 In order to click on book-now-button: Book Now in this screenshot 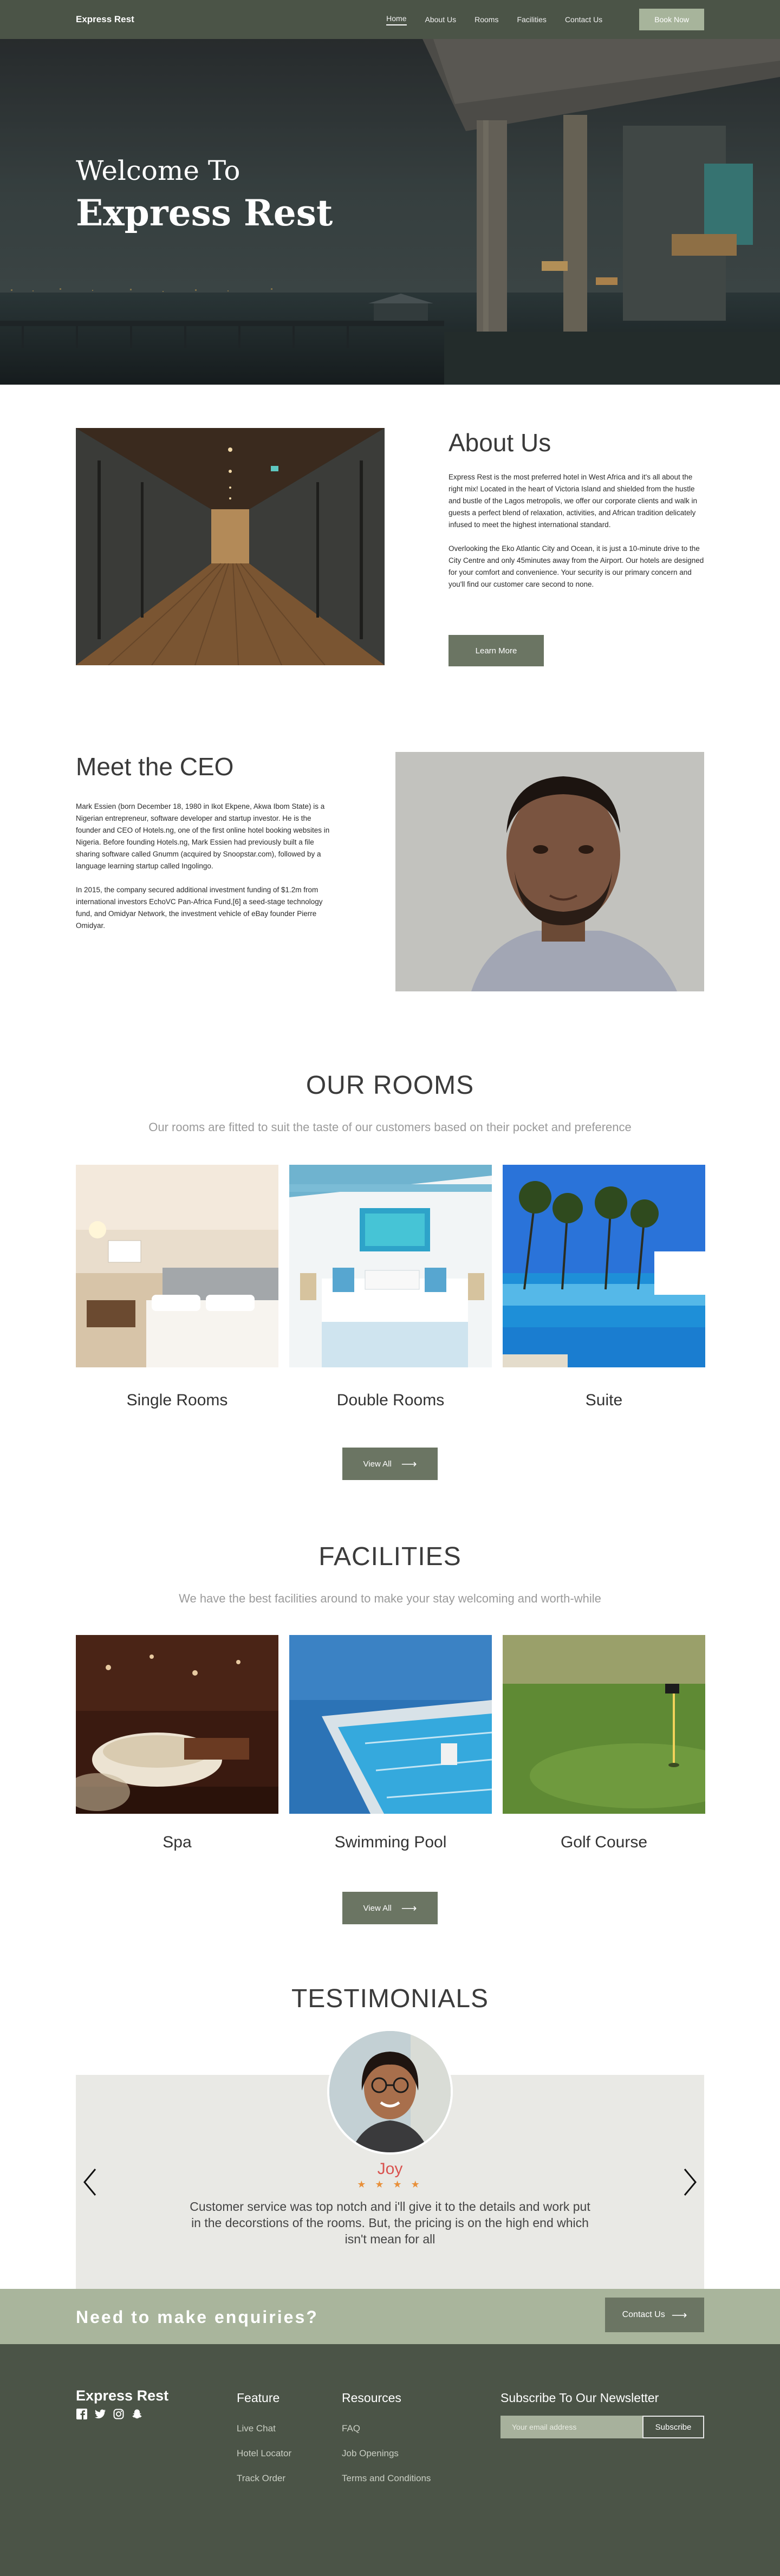, I will do `click(671, 19)`.